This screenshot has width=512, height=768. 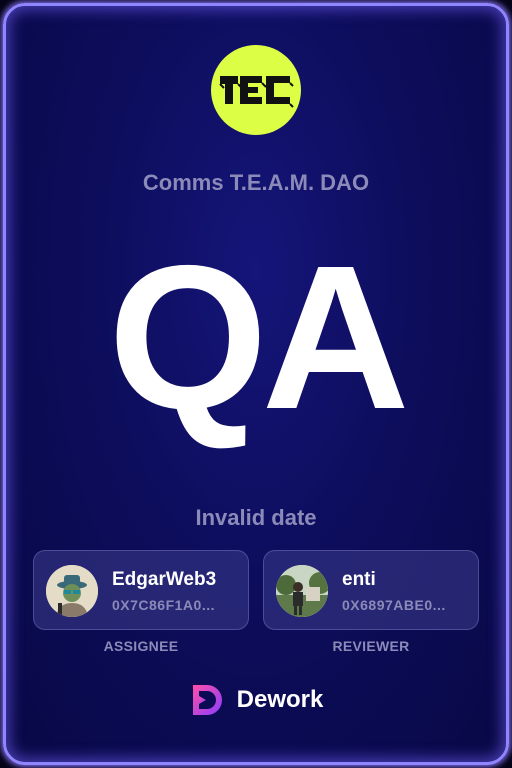 I want to click on avatar-image-icon, so click(x=72, y=591).